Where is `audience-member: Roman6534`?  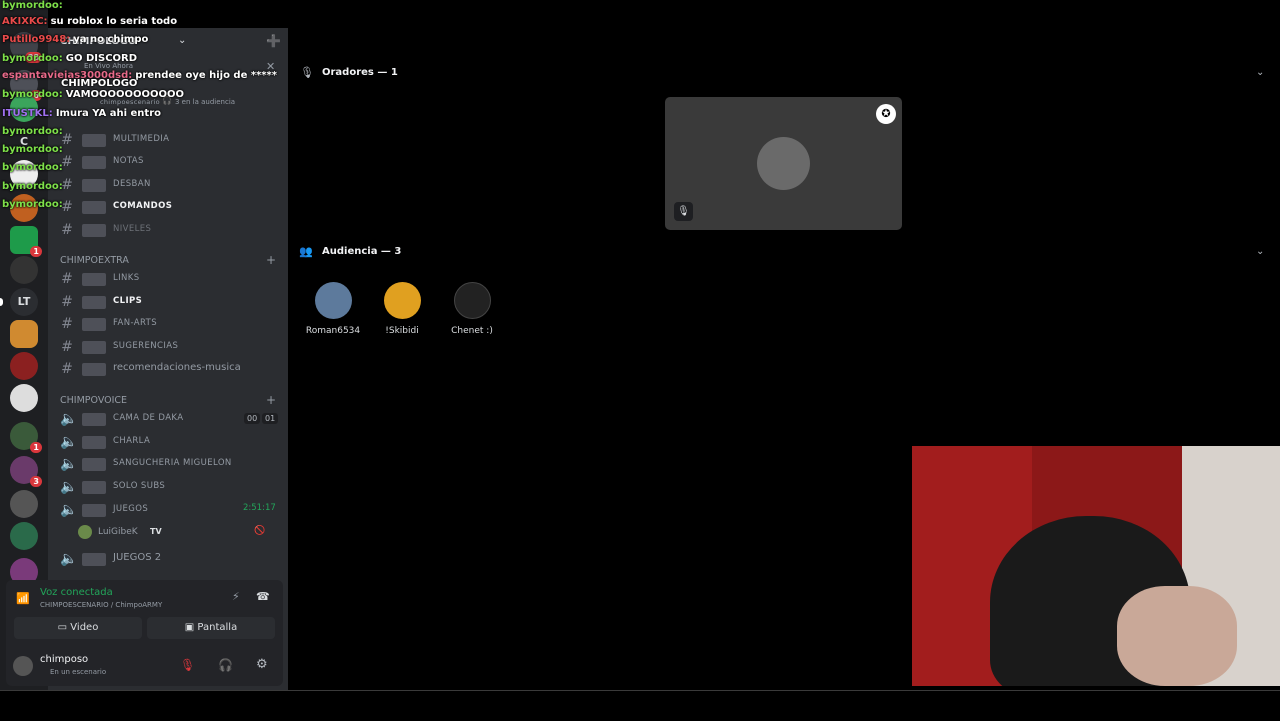
audience-member: Roman6534 is located at coordinates (333, 309).